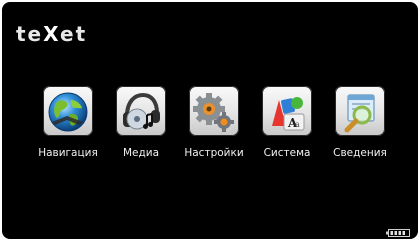 This screenshot has height=241, width=420. I want to click on app-info: Сведения, so click(360, 131).